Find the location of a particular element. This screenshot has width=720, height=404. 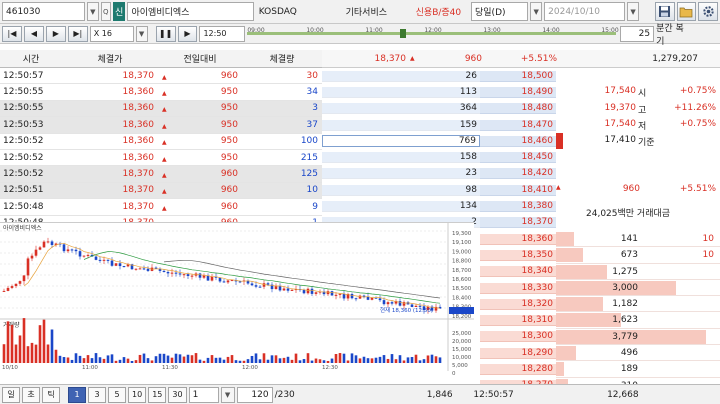

ask-price: 18,450 is located at coordinates (518, 158).